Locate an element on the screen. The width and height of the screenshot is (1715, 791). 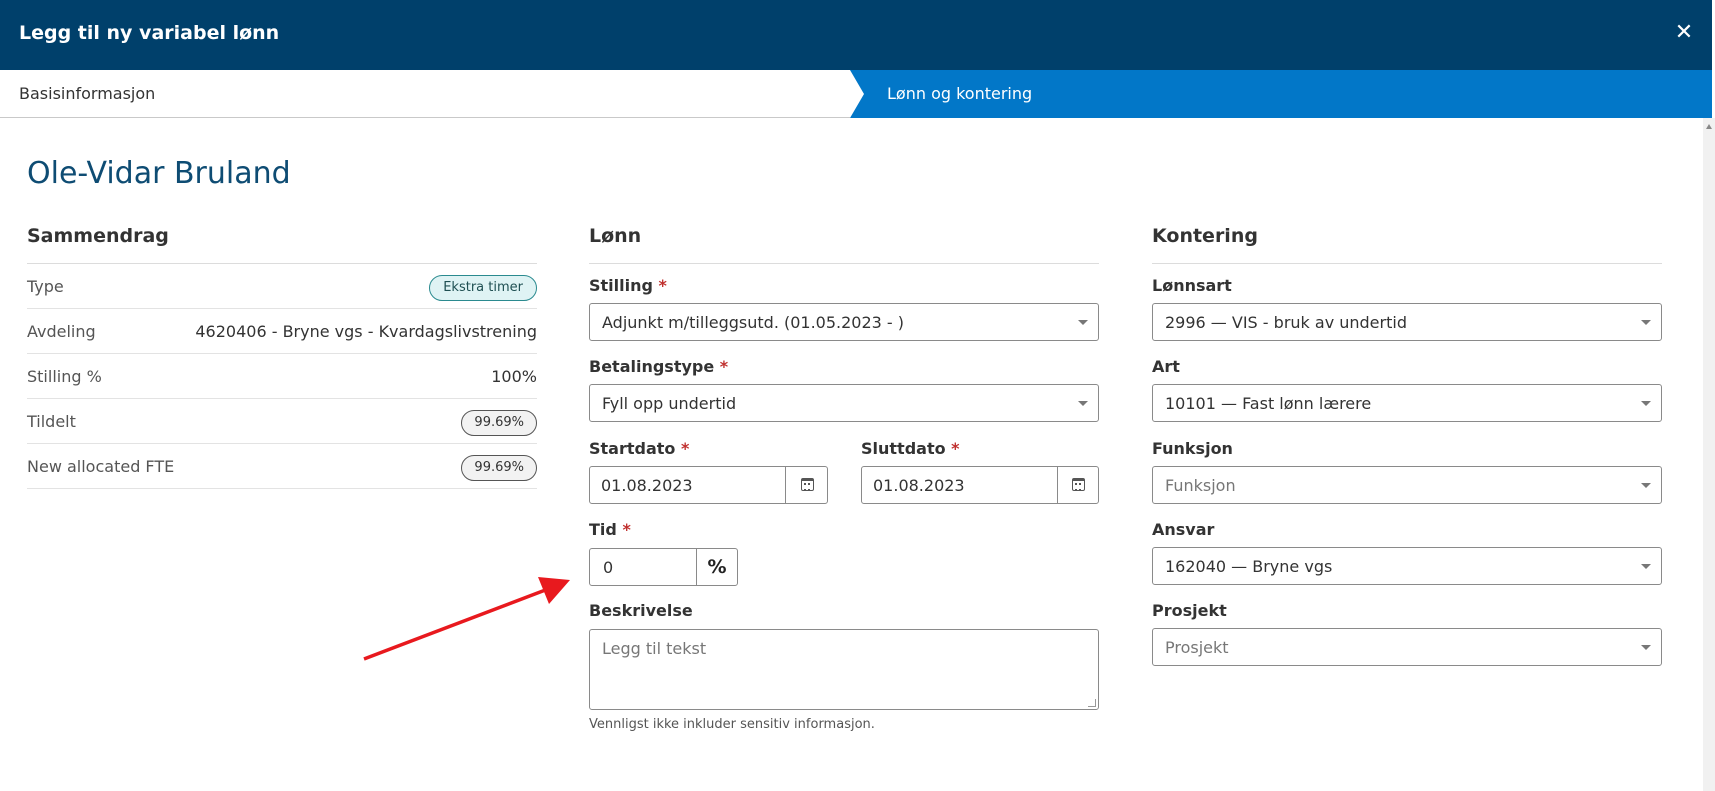
beskrivelse-textarea: Legg til tekst is located at coordinates (844, 669).